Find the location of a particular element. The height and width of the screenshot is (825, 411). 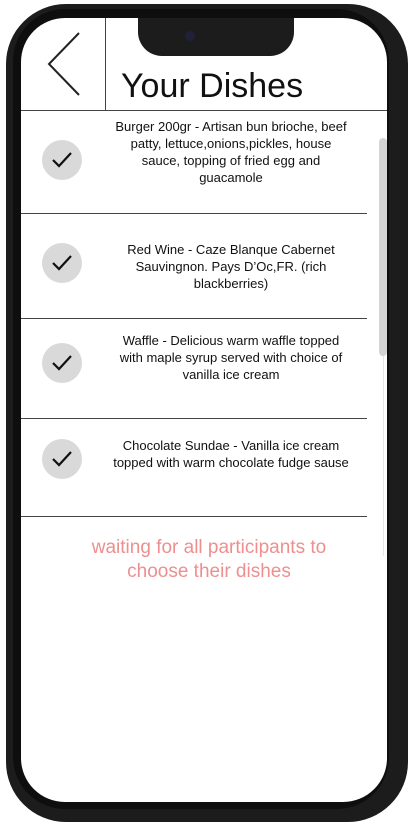

back-button is located at coordinates (63, 64).